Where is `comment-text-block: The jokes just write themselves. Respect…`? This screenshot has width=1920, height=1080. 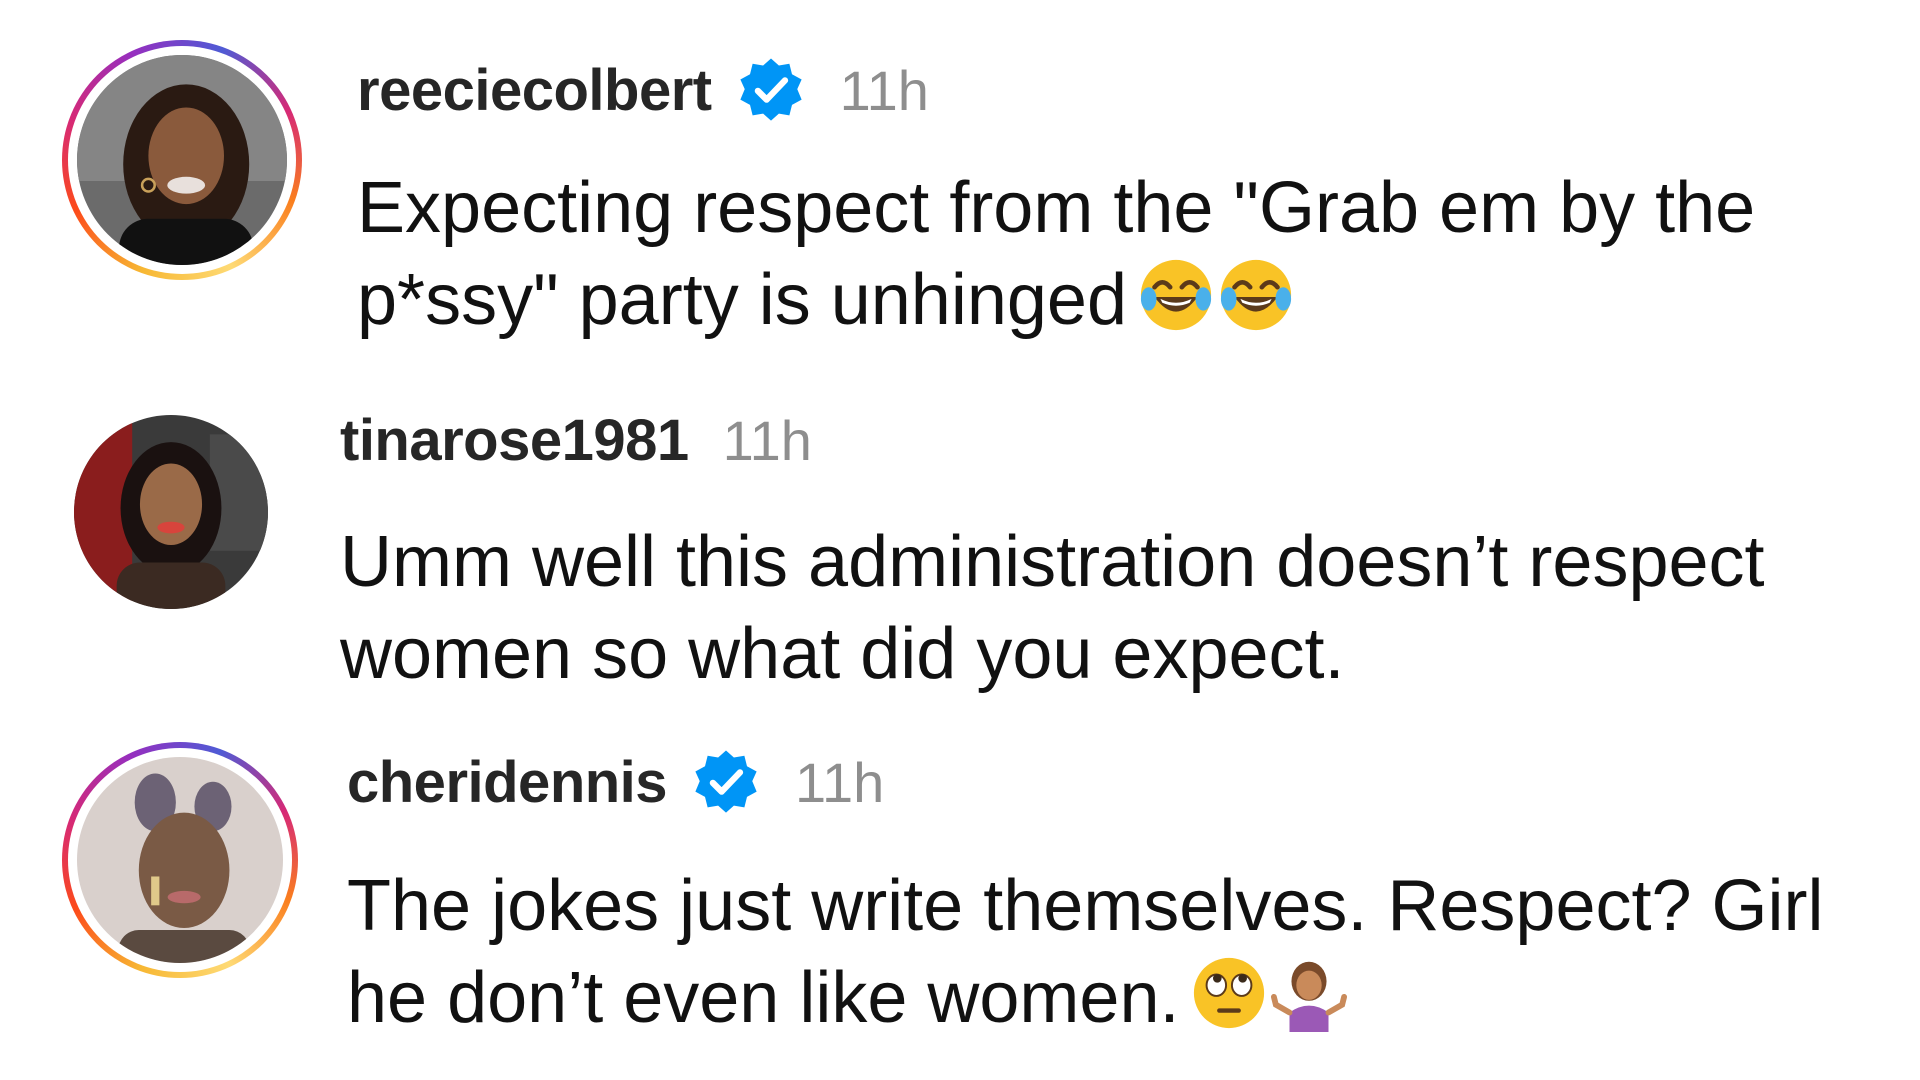
comment-text-block: The jokes just write themselves. Respect… is located at coordinates (1107, 952).